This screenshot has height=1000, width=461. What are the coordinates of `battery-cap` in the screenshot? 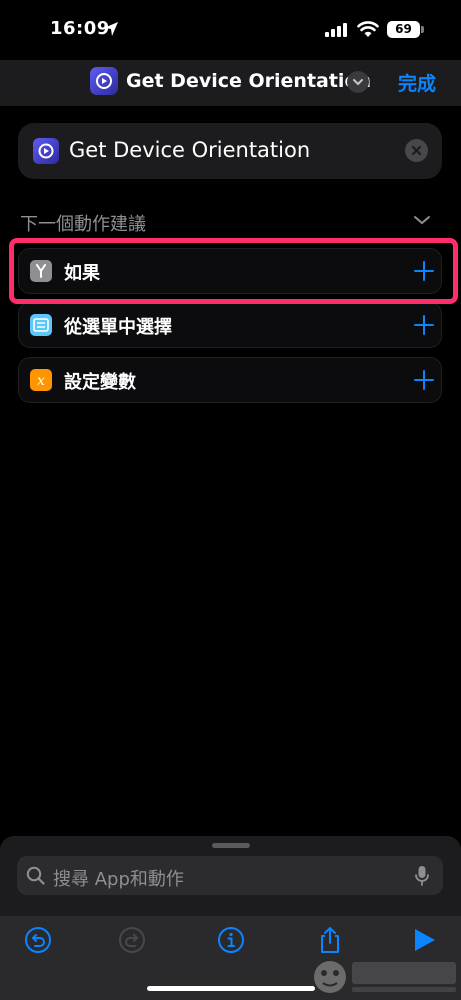 It's located at (422, 29).